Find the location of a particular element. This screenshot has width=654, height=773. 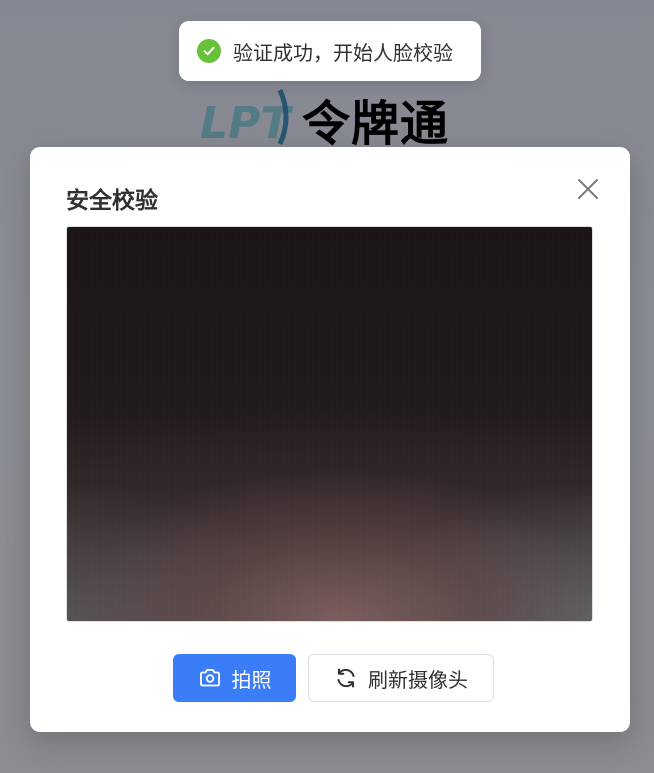

close-button is located at coordinates (588, 189).